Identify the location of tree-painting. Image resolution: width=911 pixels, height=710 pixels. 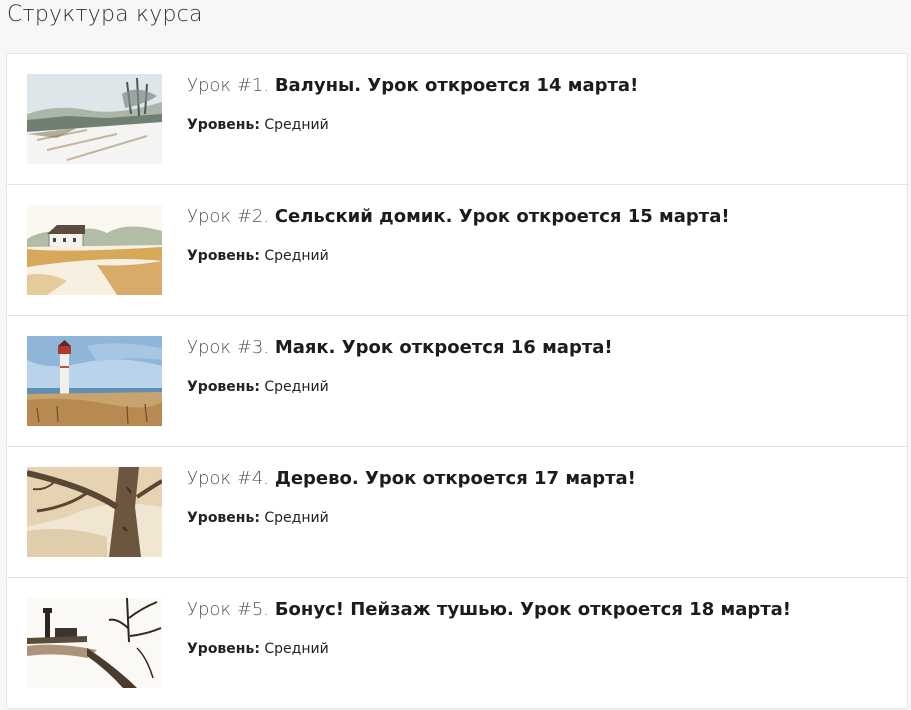
(94, 512).